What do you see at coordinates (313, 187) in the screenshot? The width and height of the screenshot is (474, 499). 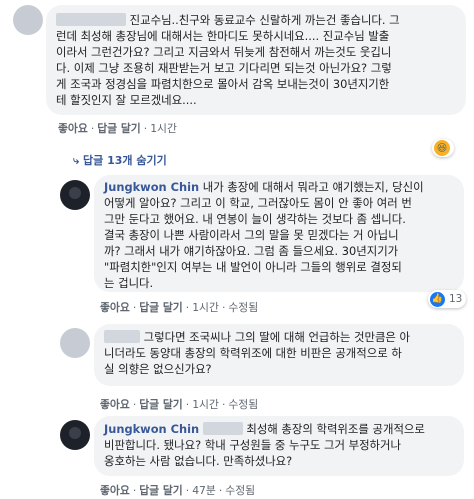 I see `reply-text-line: 내가 총장에 대해서 뭐라고 얘기했는지, 당신이` at bounding box center [313, 187].